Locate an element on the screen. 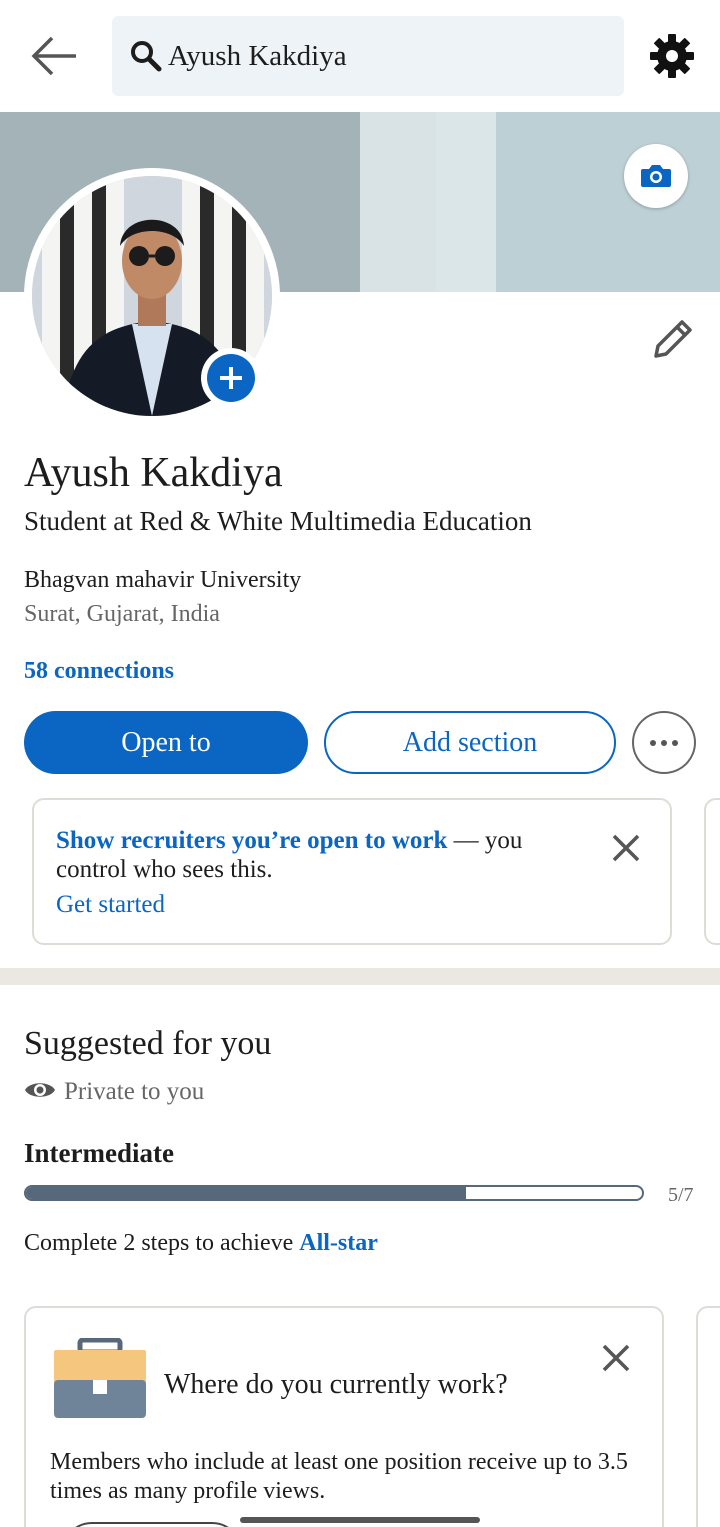  add-photo-button is located at coordinates (231, 378).